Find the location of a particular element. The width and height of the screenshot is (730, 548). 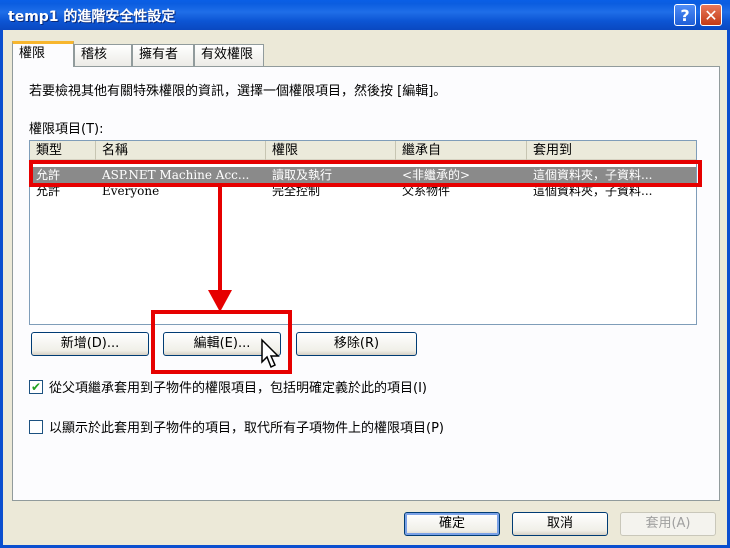

apply-button: 套用(A) is located at coordinates (668, 524).